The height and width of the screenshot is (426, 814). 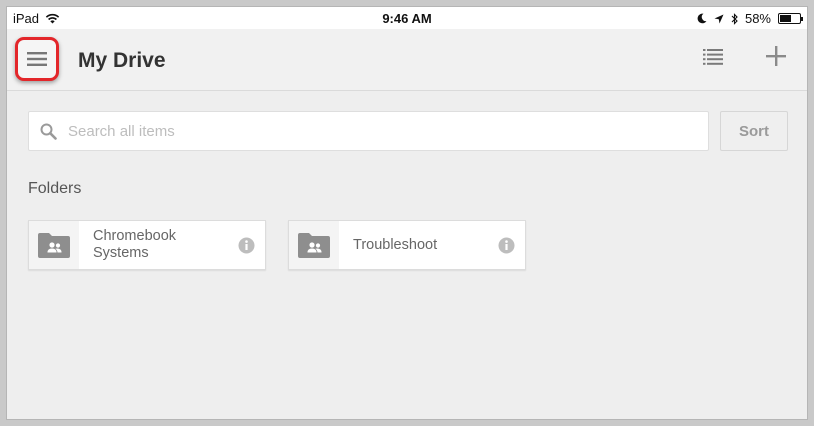 What do you see at coordinates (135, 244) in the screenshot?
I see `folder-name: Chromebook Systems` at bounding box center [135, 244].